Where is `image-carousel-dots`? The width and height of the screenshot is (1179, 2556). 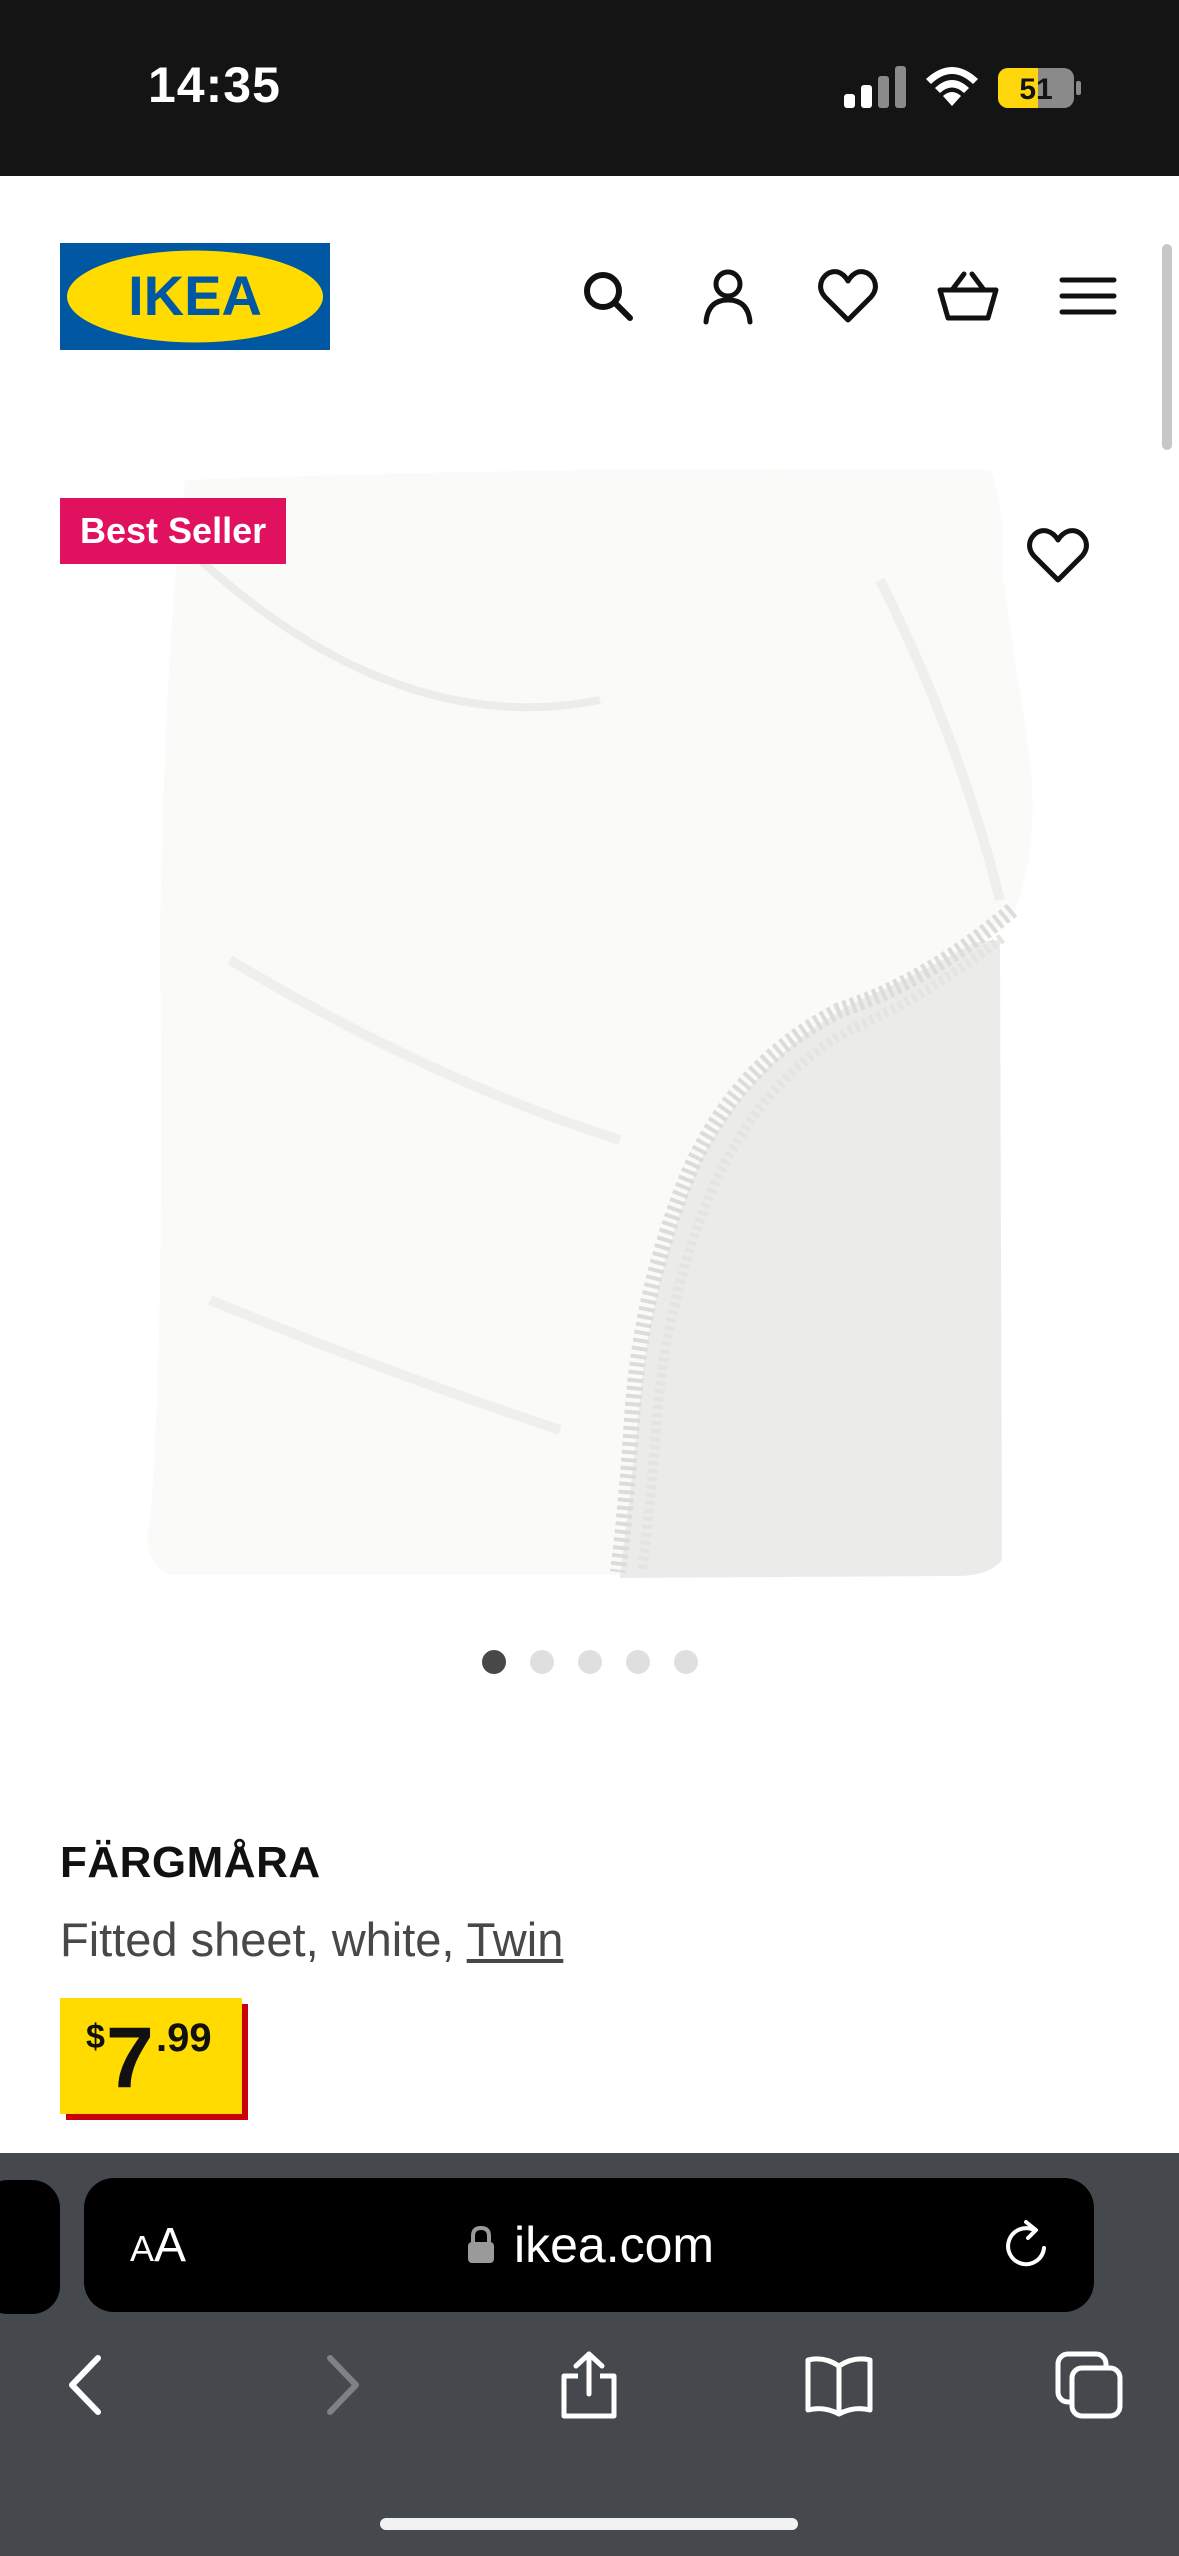
image-carousel-dots is located at coordinates (589, 1662).